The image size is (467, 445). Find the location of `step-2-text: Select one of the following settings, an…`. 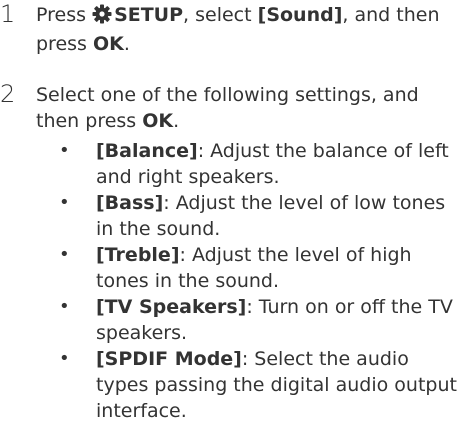

step-2-text: Select one of the following settings, an… is located at coordinates (250, 108).